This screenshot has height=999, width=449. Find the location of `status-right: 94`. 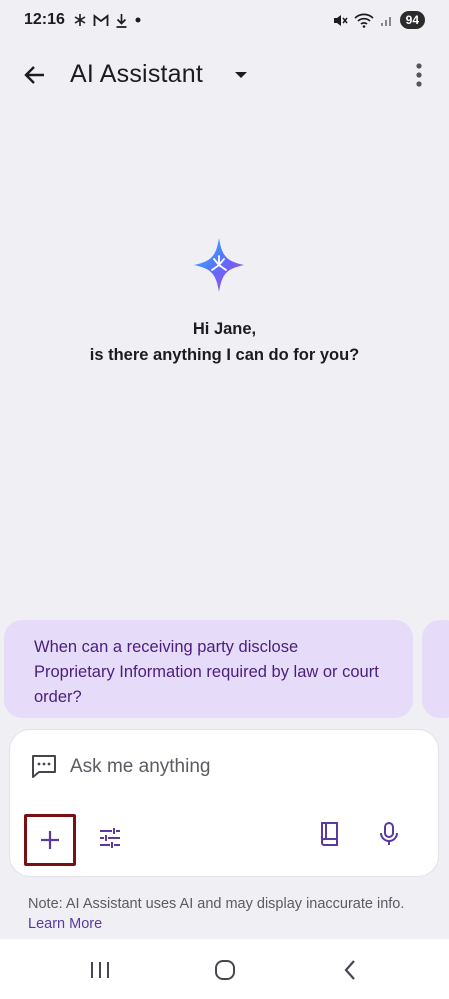

status-right: 94 is located at coordinates (378, 20).